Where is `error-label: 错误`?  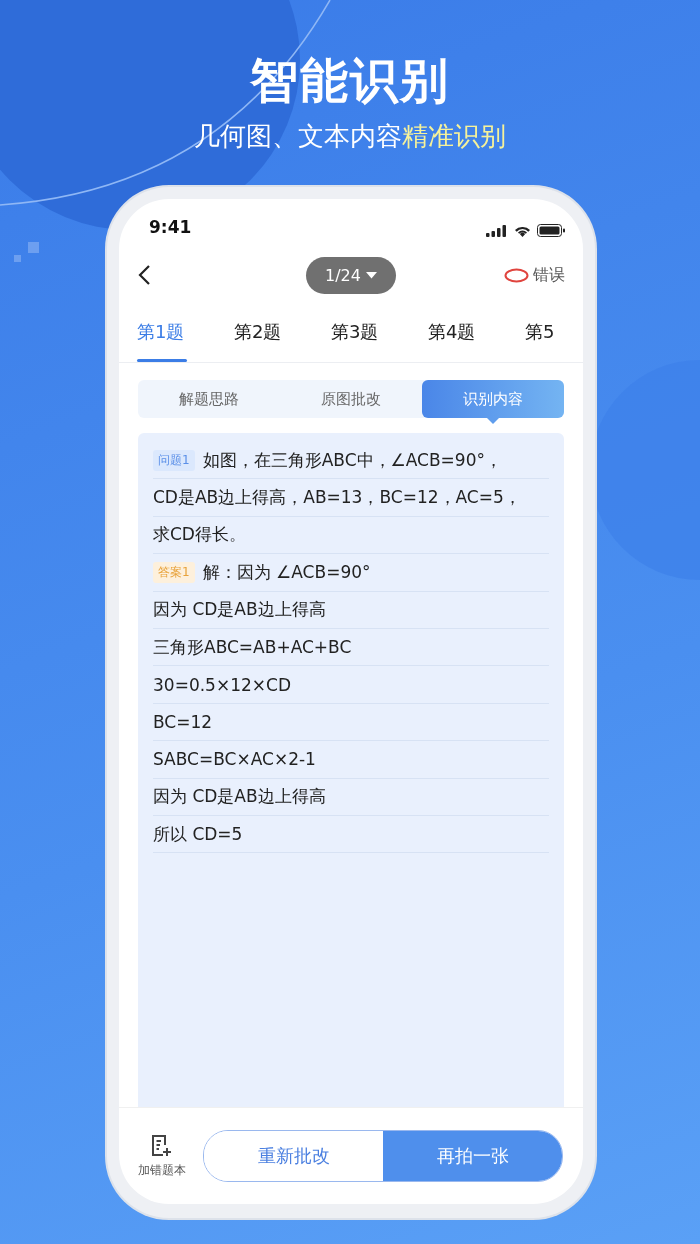 error-label: 错误 is located at coordinates (549, 275).